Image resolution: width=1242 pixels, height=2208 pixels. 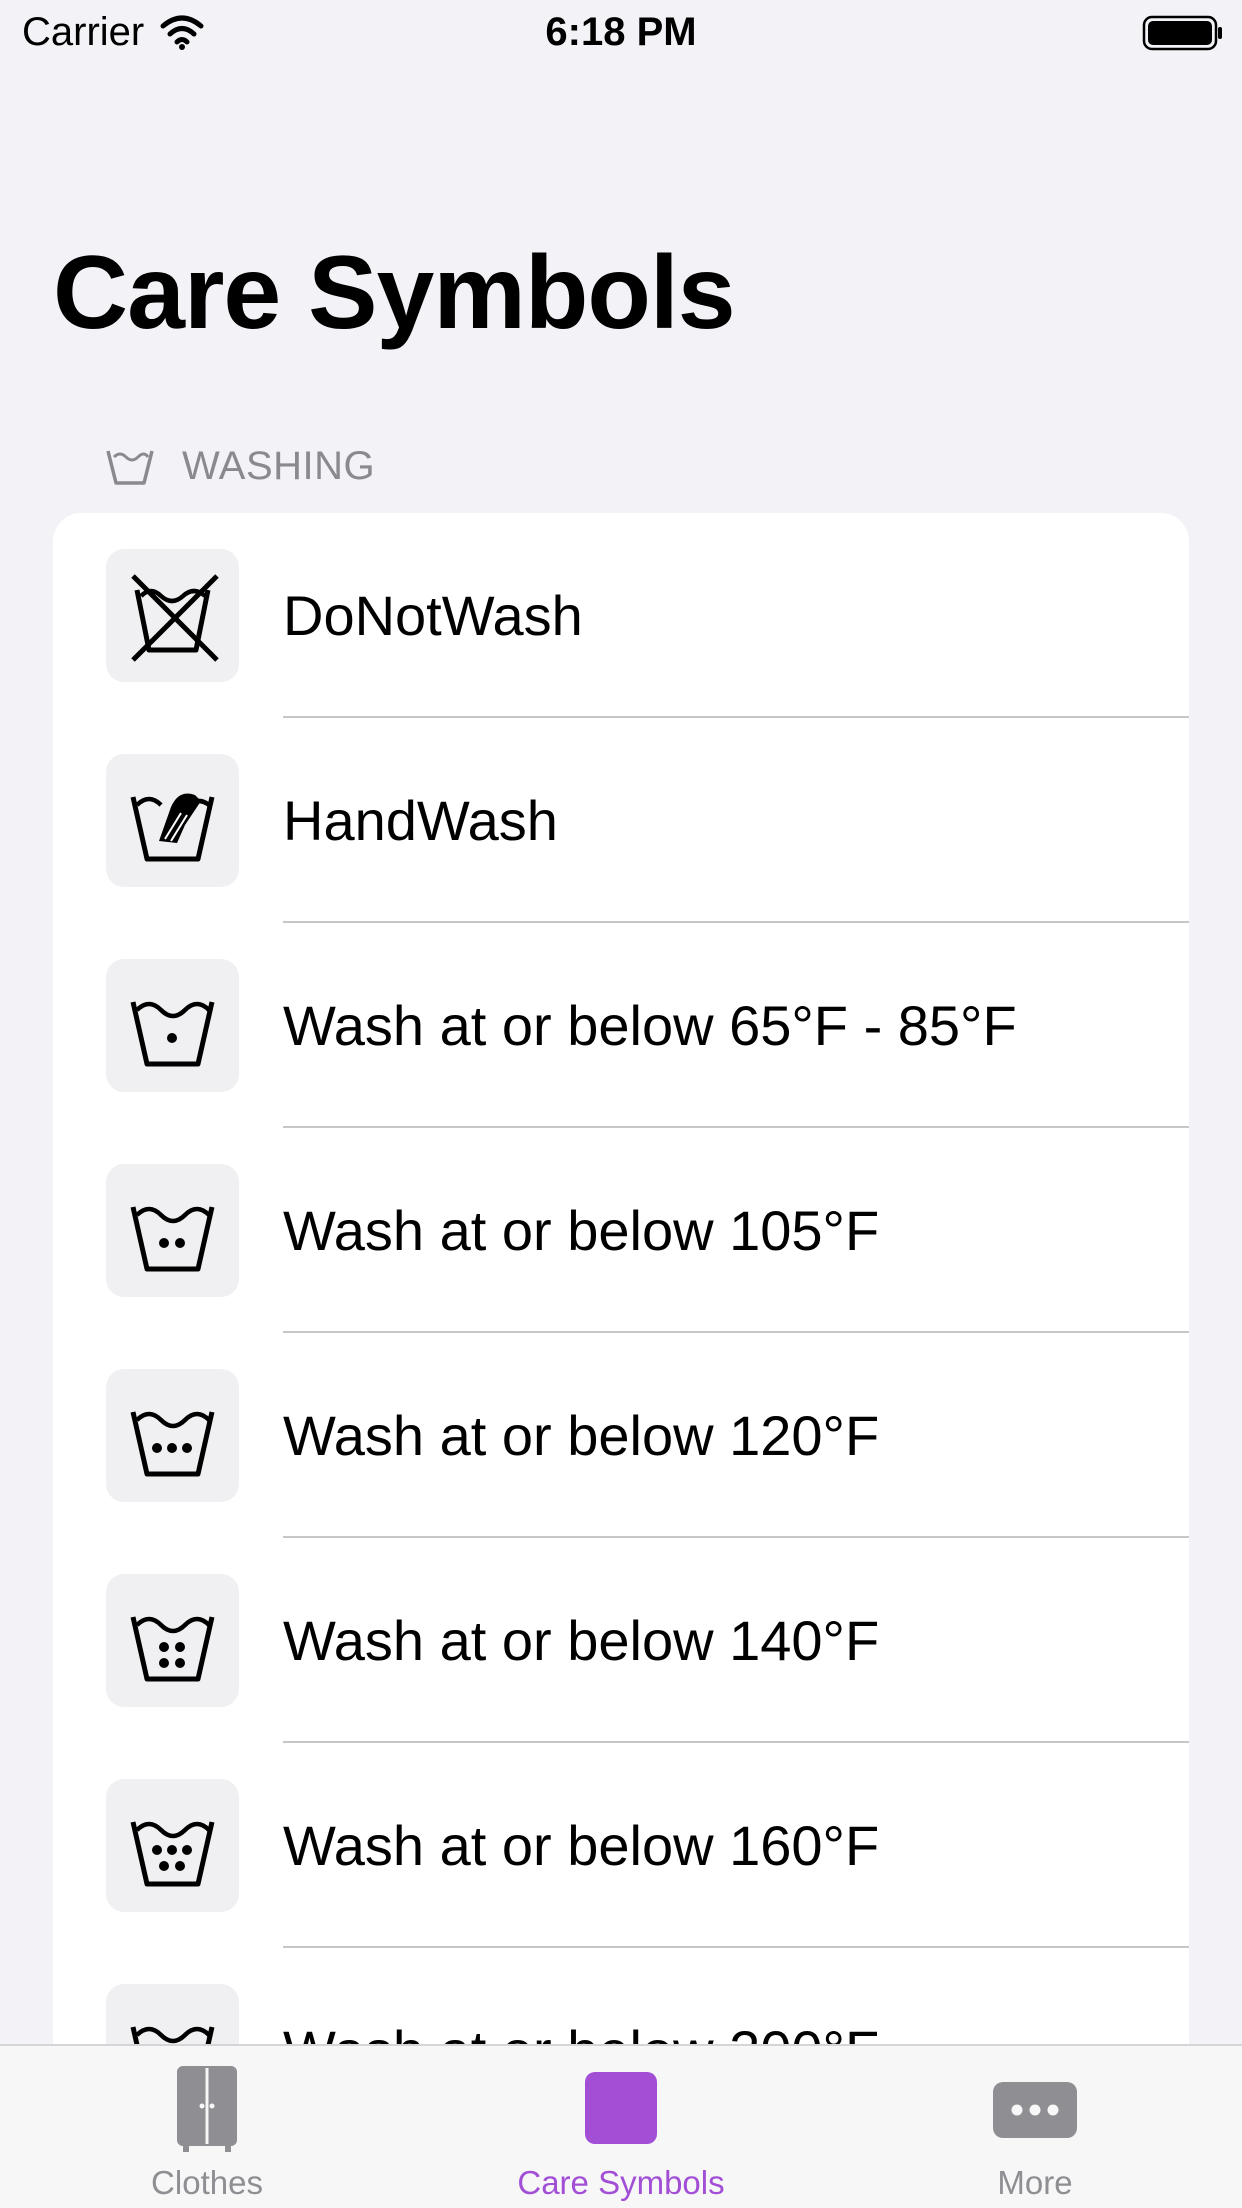 I want to click on row-label: Wash at or below 140°F, so click(x=581, y=1640).